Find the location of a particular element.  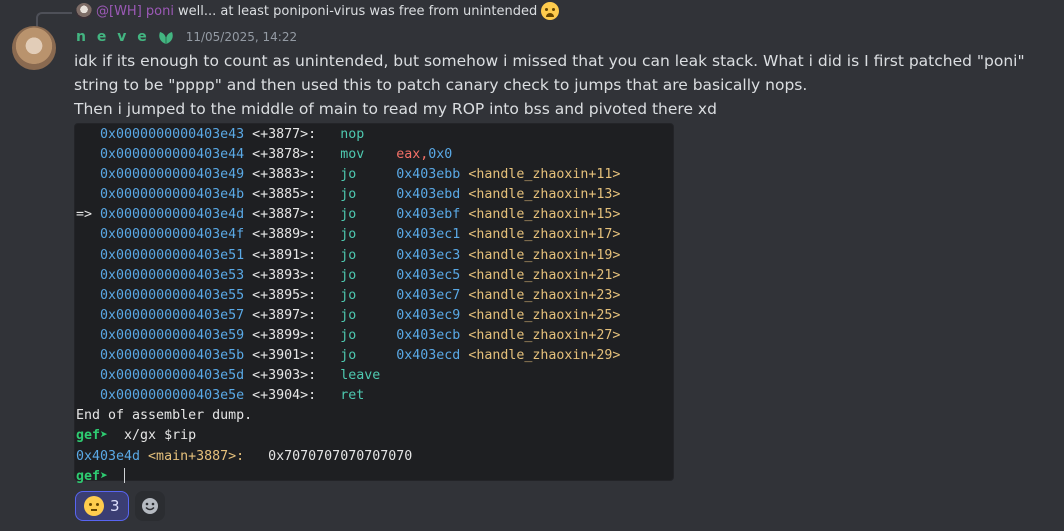

instruction-symbol: <handle_zhaoxin+23> is located at coordinates (540, 295).